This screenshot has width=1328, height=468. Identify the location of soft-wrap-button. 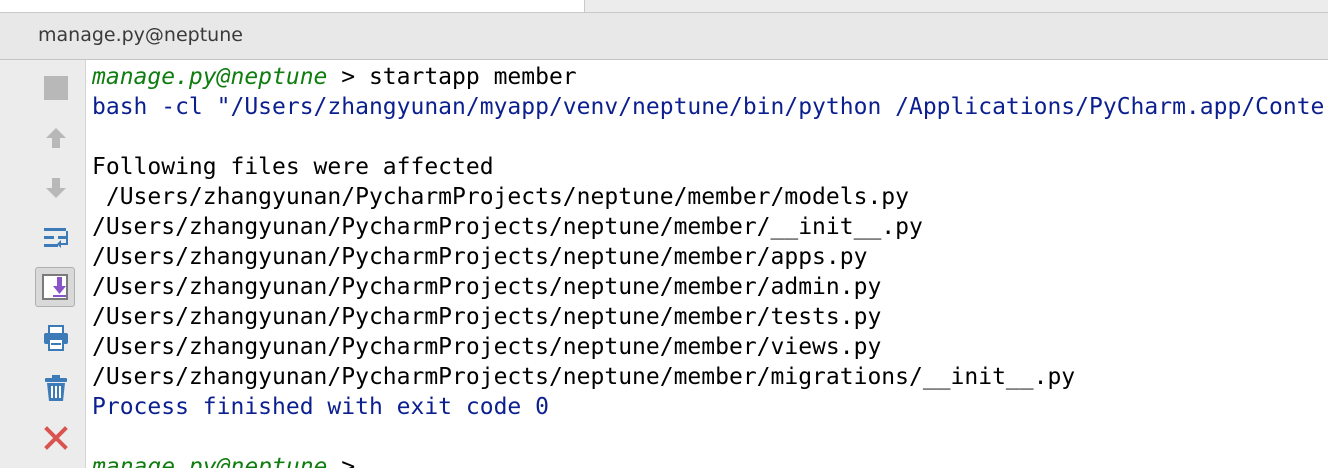
(56, 238).